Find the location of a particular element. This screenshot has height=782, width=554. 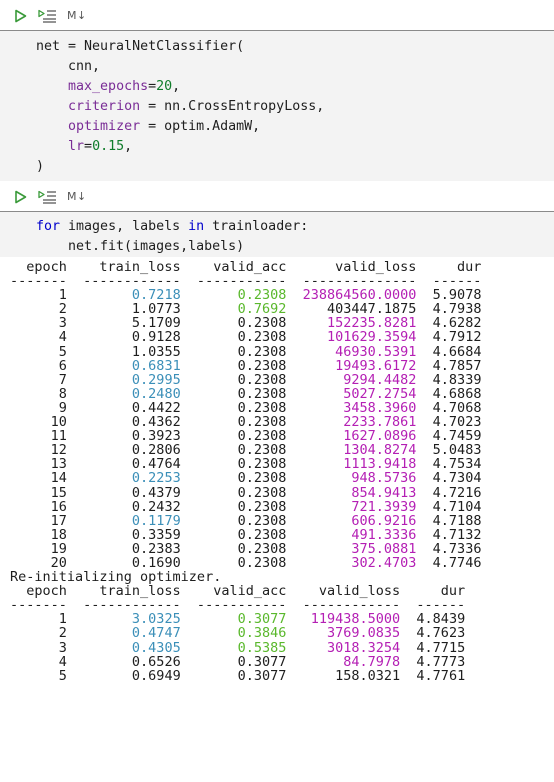

code-line: for images, labels in trainloader: is located at coordinates (172, 226).